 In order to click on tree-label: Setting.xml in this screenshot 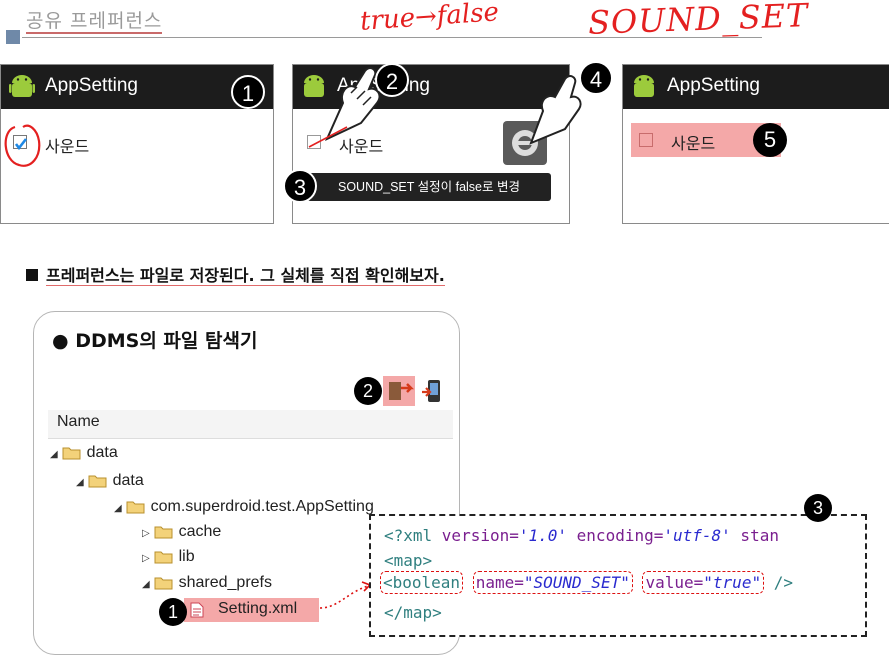, I will do `click(258, 608)`.